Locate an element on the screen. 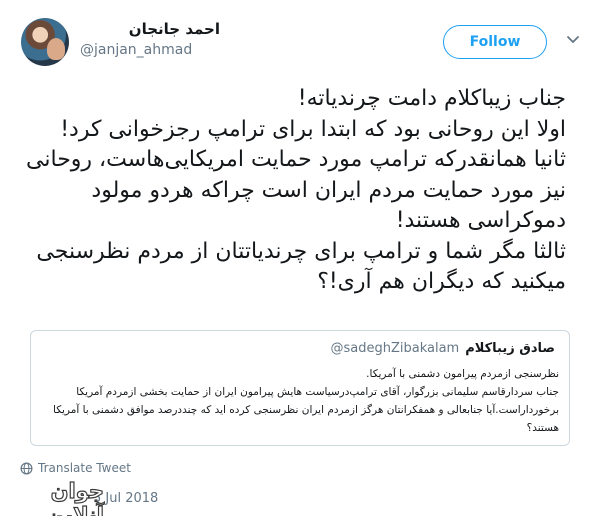 The image size is (601, 516). quoted-author: صادق زیباکلام @sadeghZibakalam is located at coordinates (442, 348).